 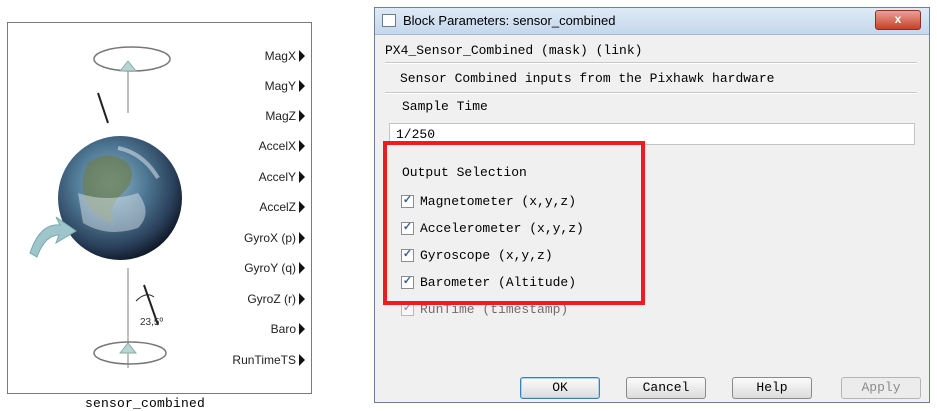 I want to click on mask-header: PX4_Sensor_Combined (mask) (link), so click(x=514, y=50).